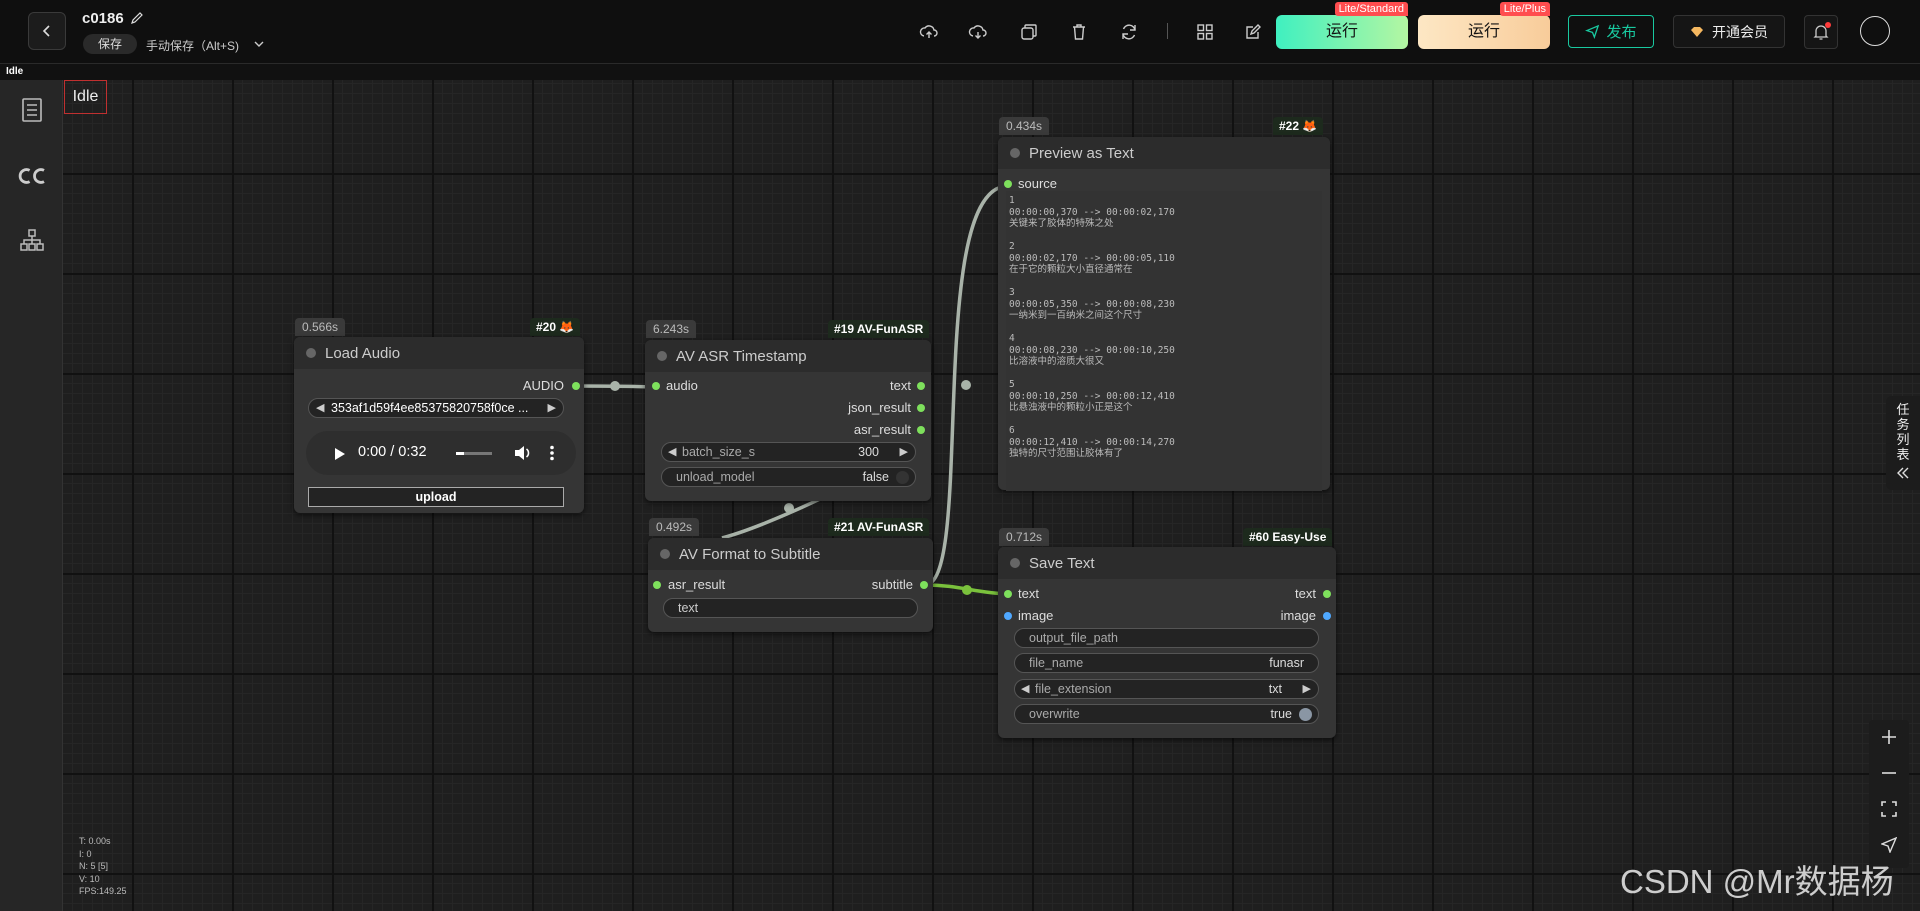  Describe the element at coordinates (95, 841) in the screenshot. I see `stat-line: T: 0.00s` at that location.